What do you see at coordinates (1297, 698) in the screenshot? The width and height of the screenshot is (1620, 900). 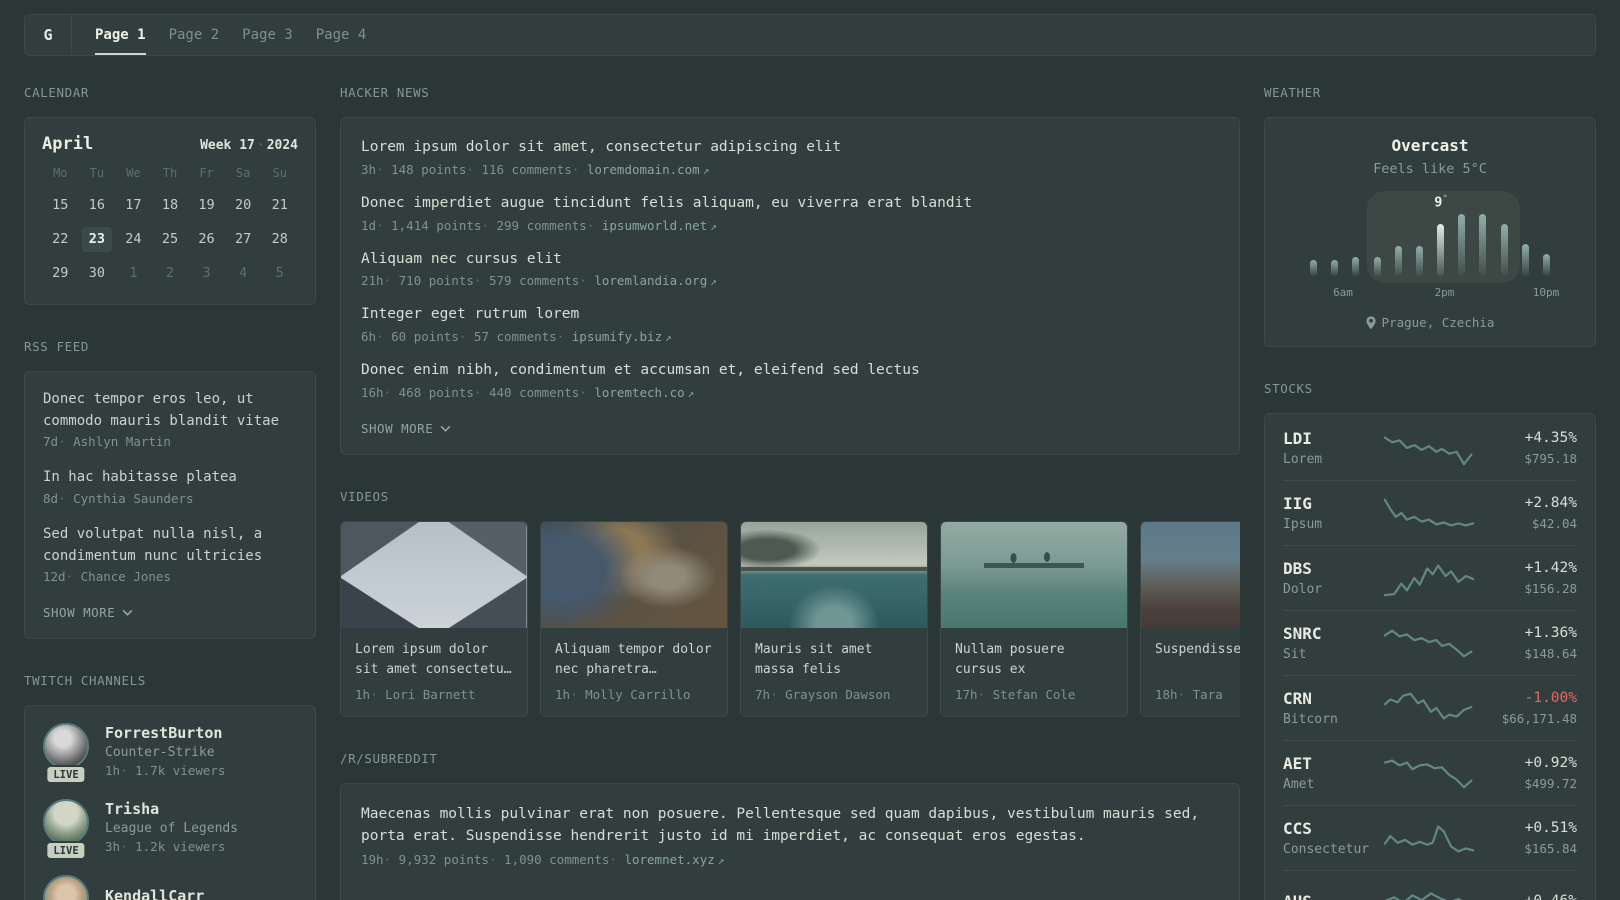 I see `stock-symbol: CRN` at bounding box center [1297, 698].